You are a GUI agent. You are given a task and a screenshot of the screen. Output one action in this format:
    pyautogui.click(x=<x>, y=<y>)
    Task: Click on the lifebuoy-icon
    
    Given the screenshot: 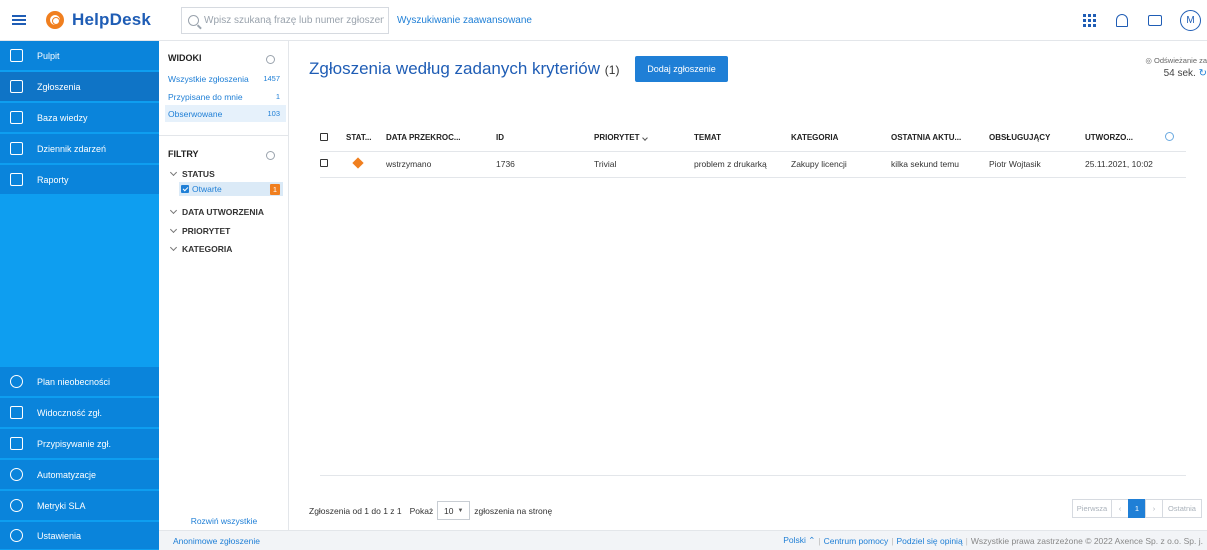 What is the action you would take?
    pyautogui.click(x=55, y=20)
    